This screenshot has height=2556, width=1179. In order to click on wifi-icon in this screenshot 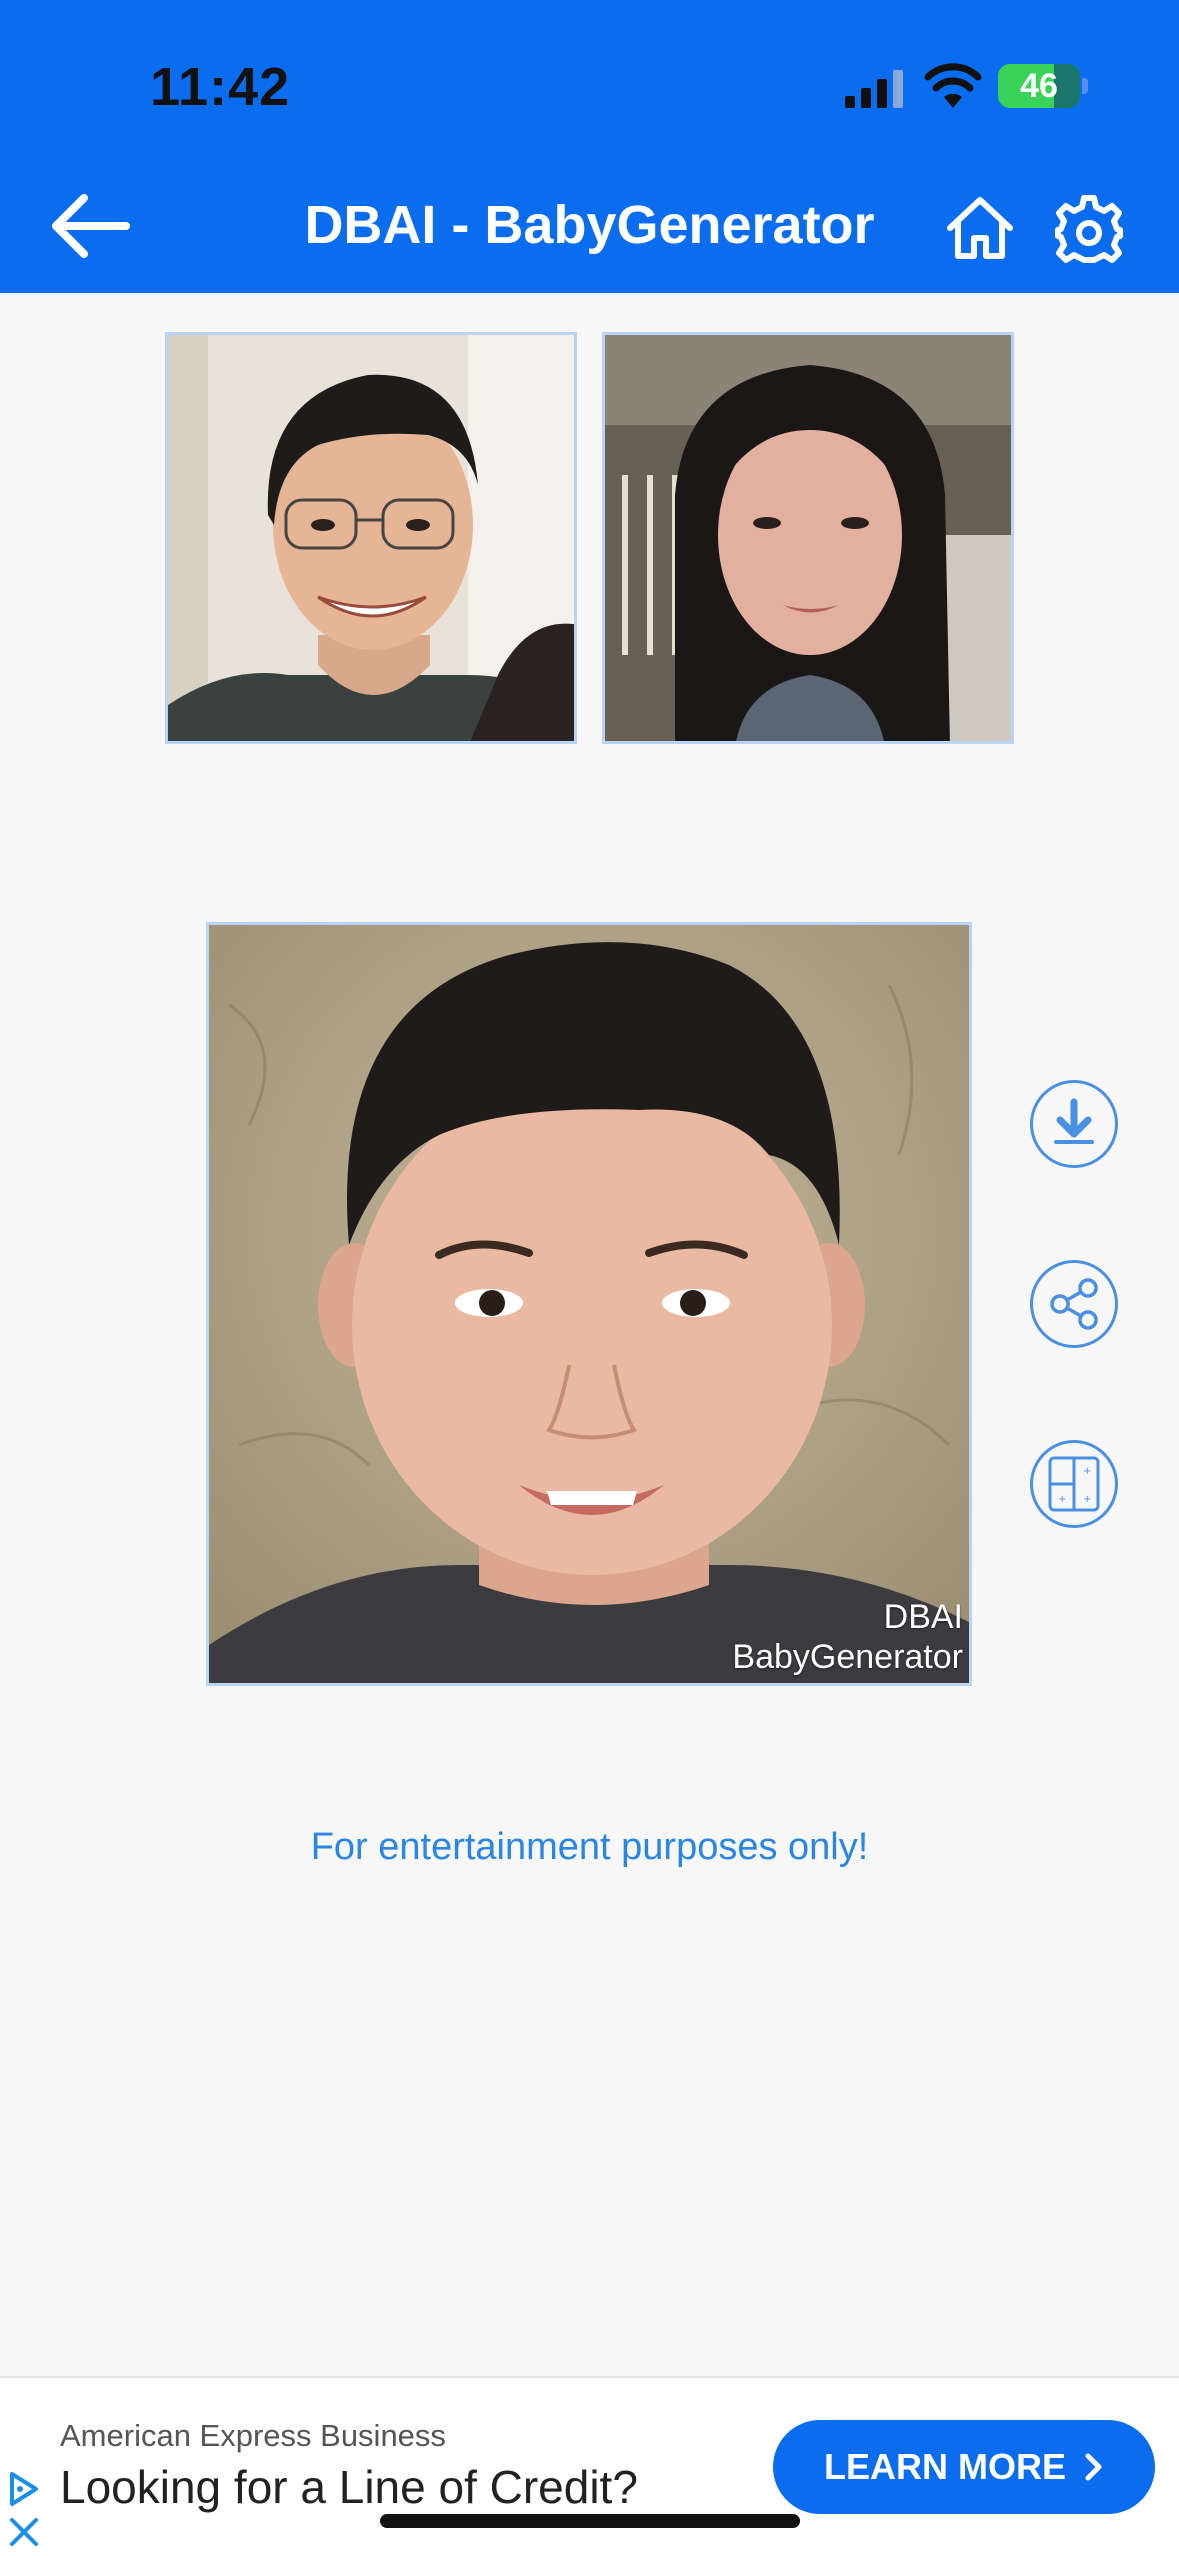, I will do `click(953, 85)`.